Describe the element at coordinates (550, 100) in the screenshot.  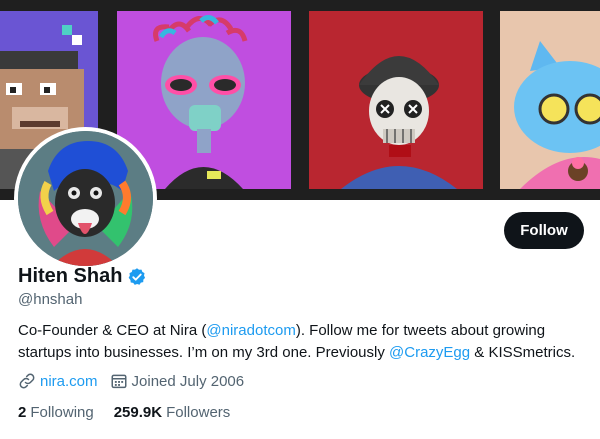
I see `nft-image-cool-cat` at that location.